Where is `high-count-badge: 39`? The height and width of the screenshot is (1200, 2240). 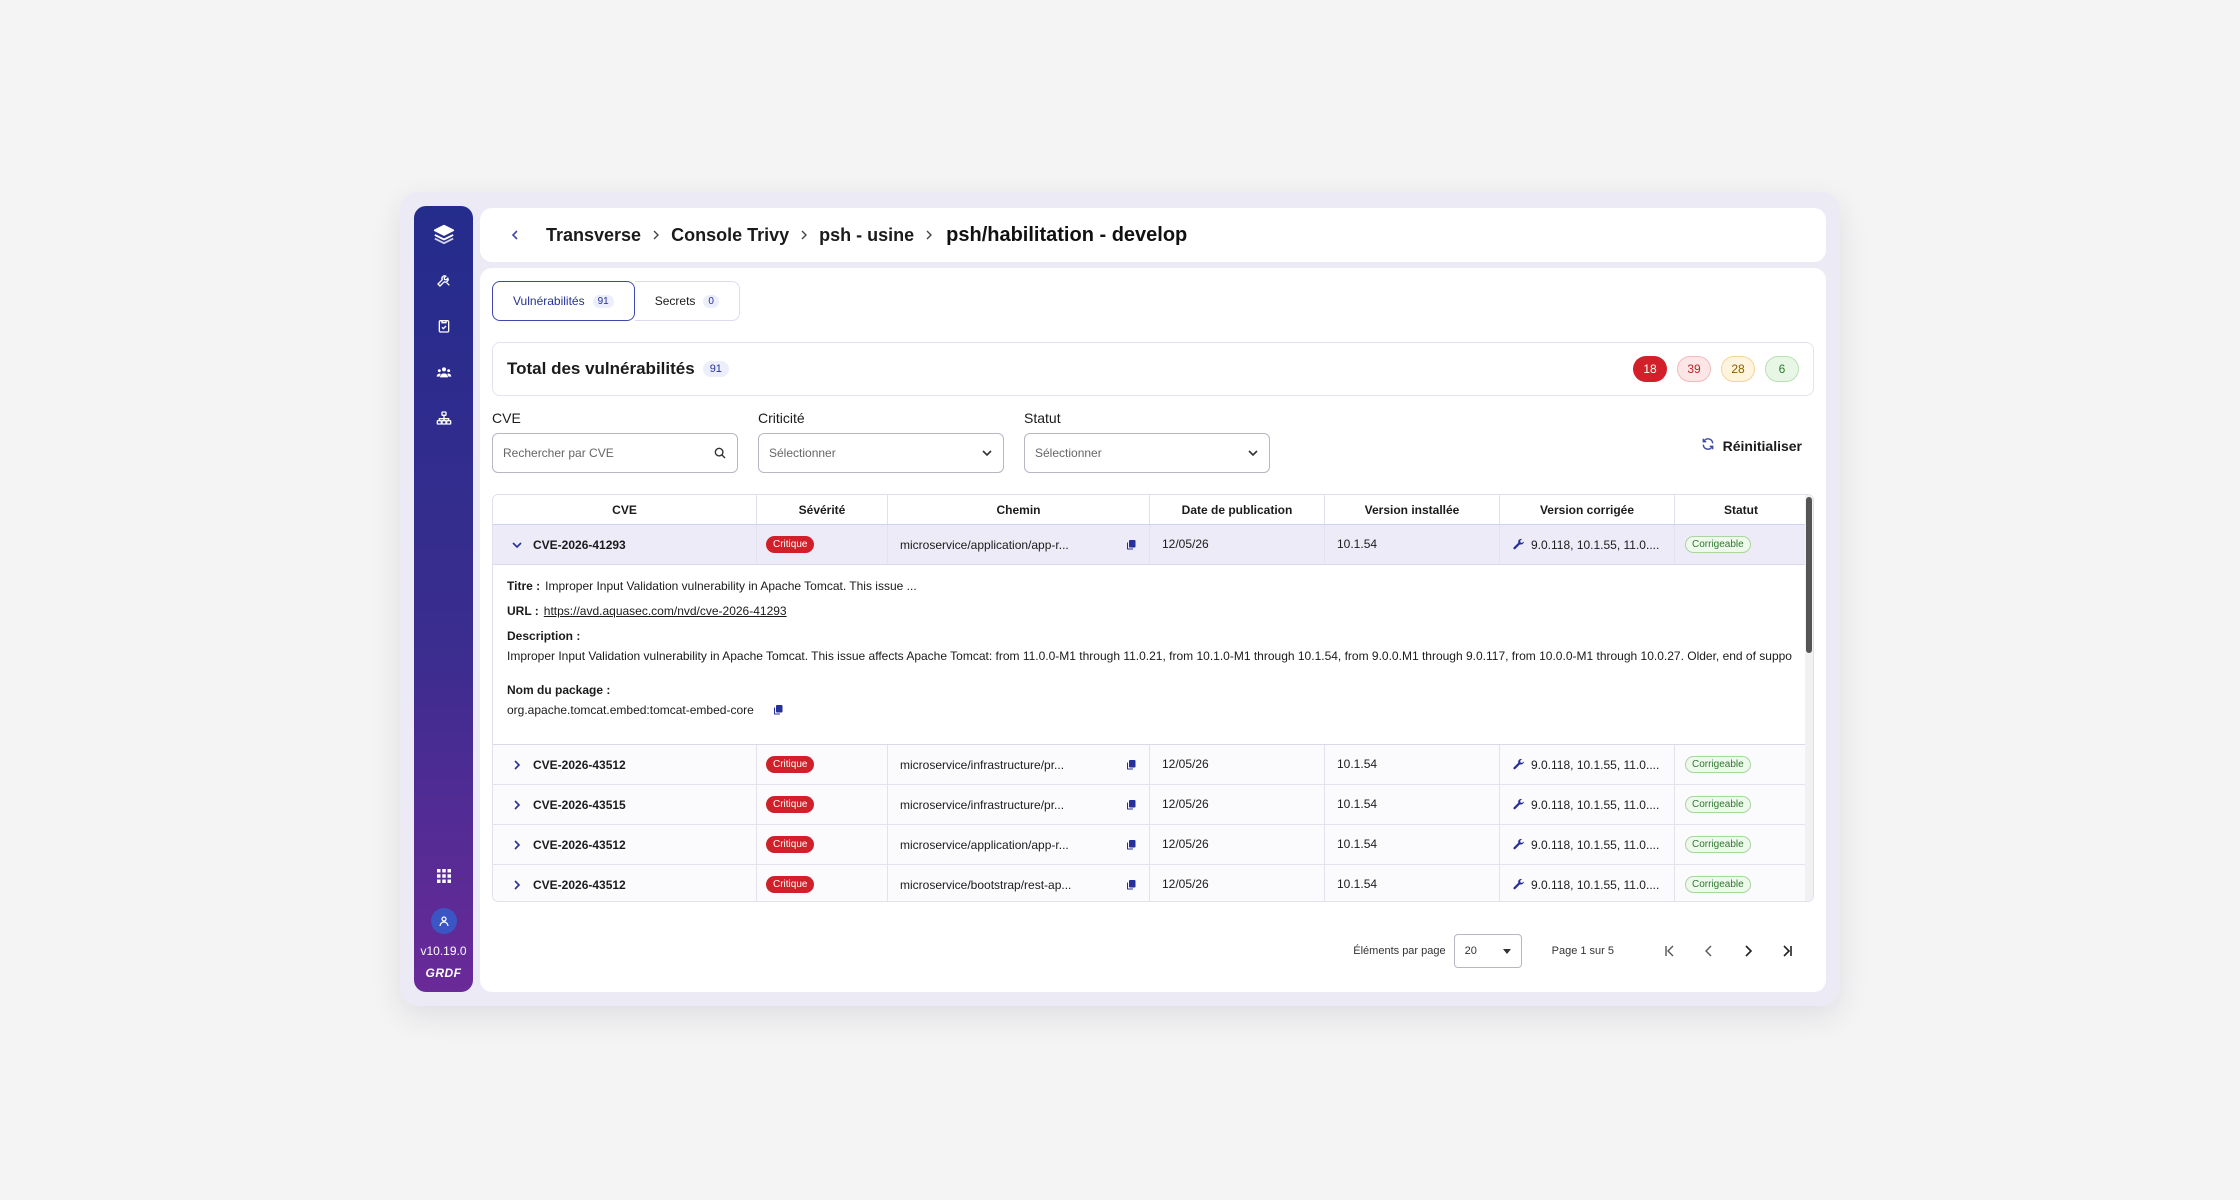 high-count-badge: 39 is located at coordinates (1694, 369).